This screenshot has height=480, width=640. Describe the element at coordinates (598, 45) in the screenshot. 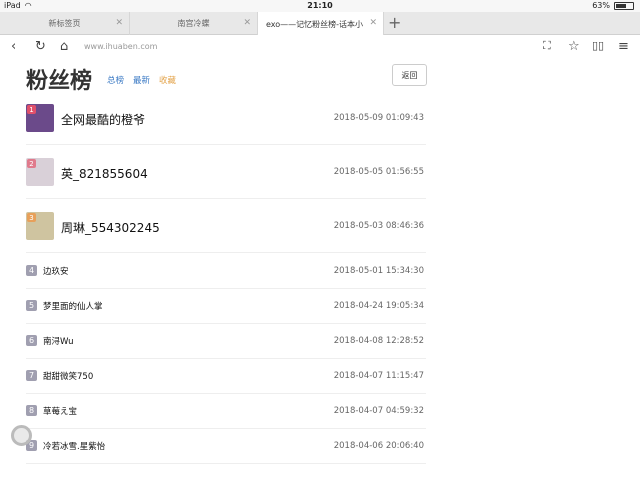

I see `reader-book-icon: ▯▯` at that location.